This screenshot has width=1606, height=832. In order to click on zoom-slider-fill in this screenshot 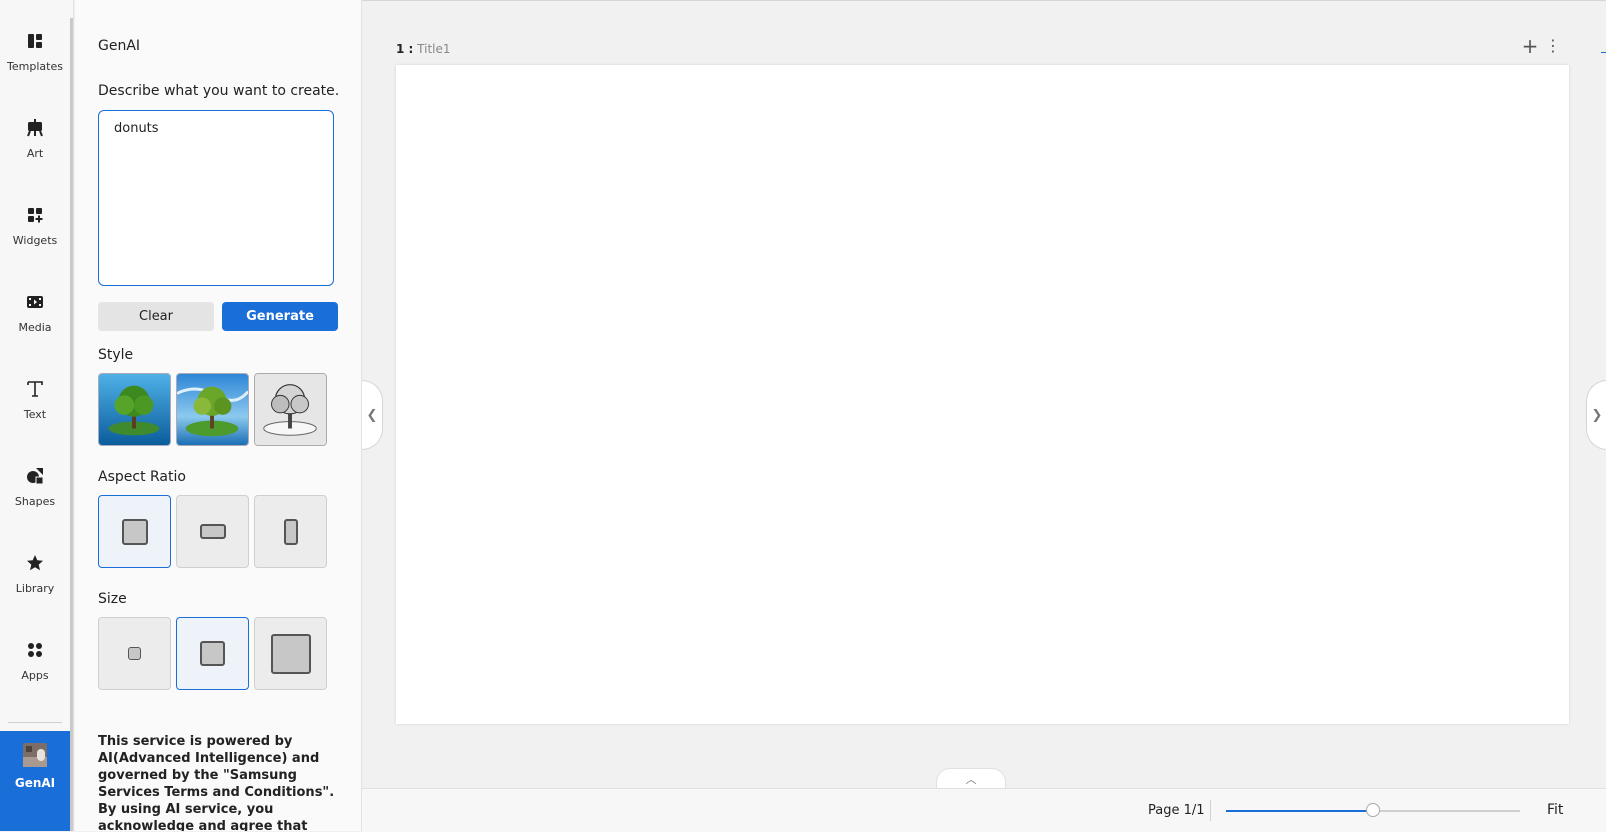, I will do `click(1299, 811)`.